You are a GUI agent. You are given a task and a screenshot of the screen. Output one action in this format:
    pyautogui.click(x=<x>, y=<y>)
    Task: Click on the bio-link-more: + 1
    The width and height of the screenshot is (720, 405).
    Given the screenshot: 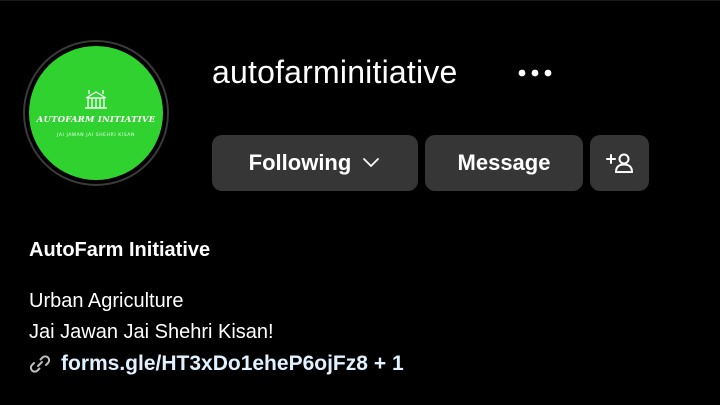 What is the action you would take?
    pyautogui.click(x=389, y=364)
    